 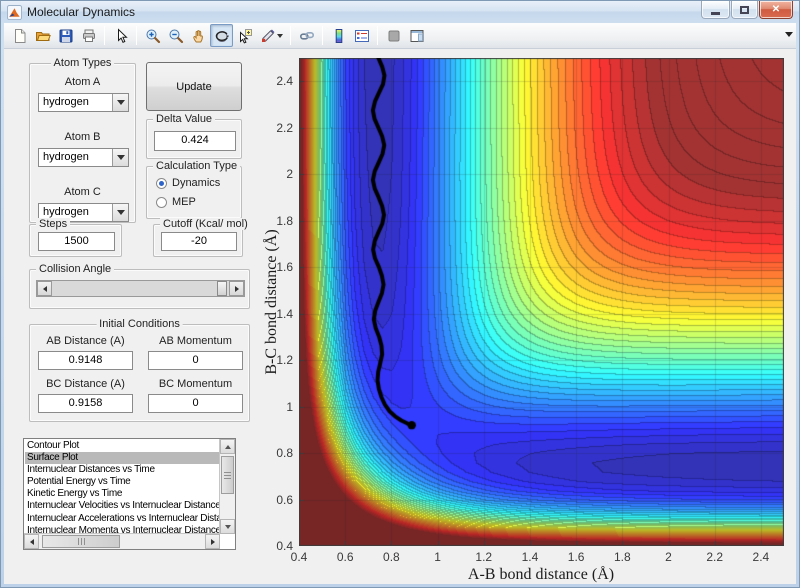 I want to click on data-cursor-button, so click(x=244, y=35).